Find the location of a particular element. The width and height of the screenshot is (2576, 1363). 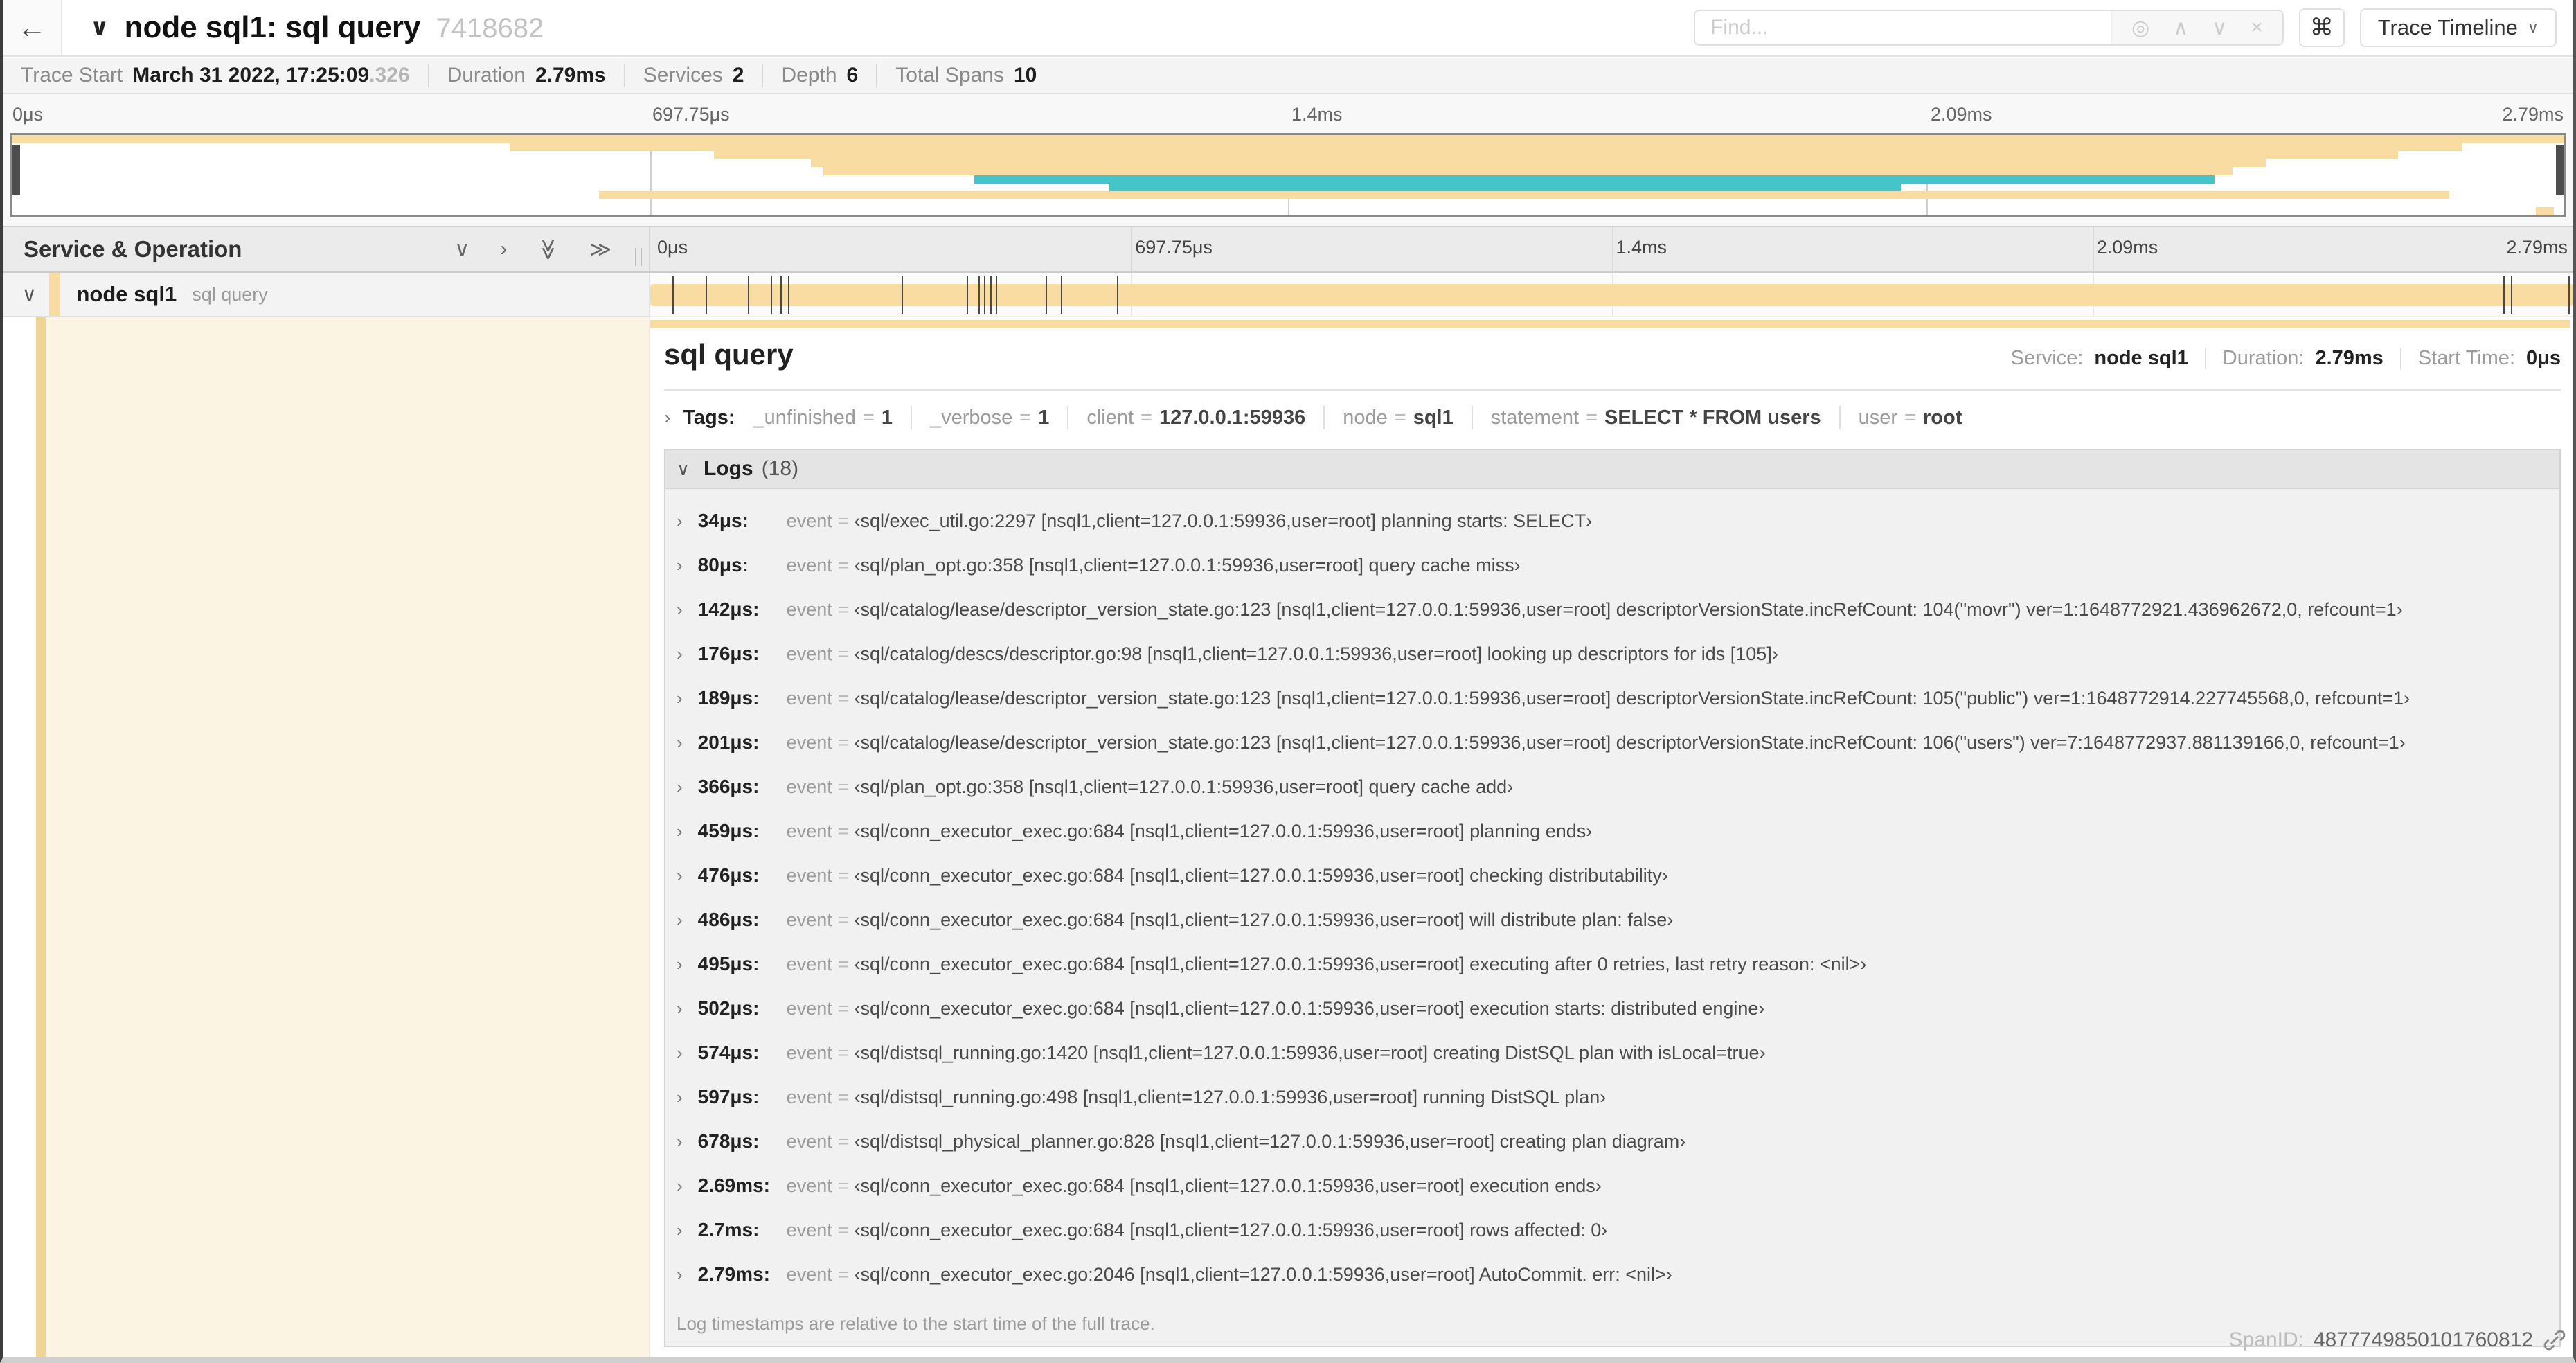

tag-item: _unfinished = 1 is located at coordinates (823, 418).